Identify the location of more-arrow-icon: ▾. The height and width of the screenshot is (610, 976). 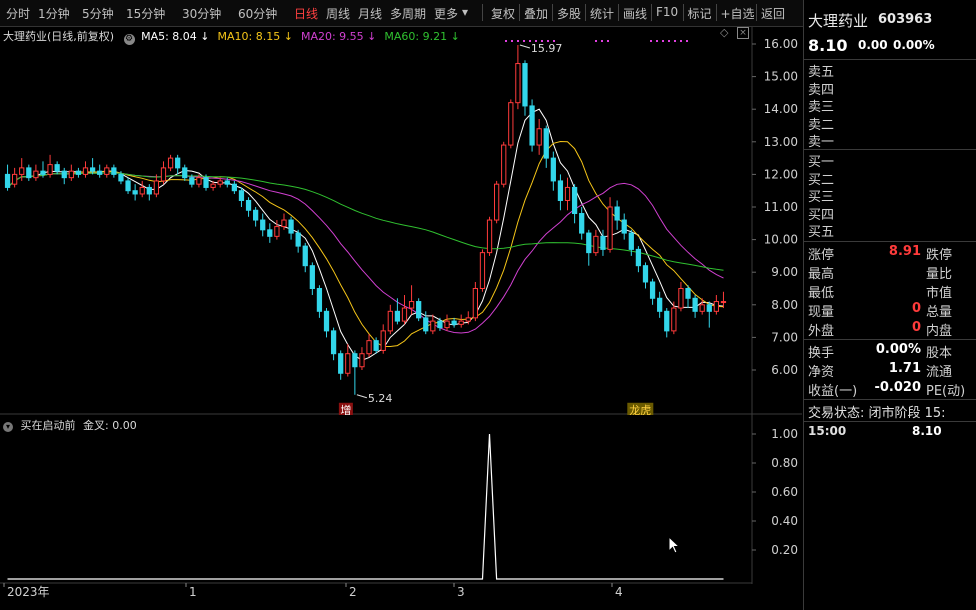
(465, 12).